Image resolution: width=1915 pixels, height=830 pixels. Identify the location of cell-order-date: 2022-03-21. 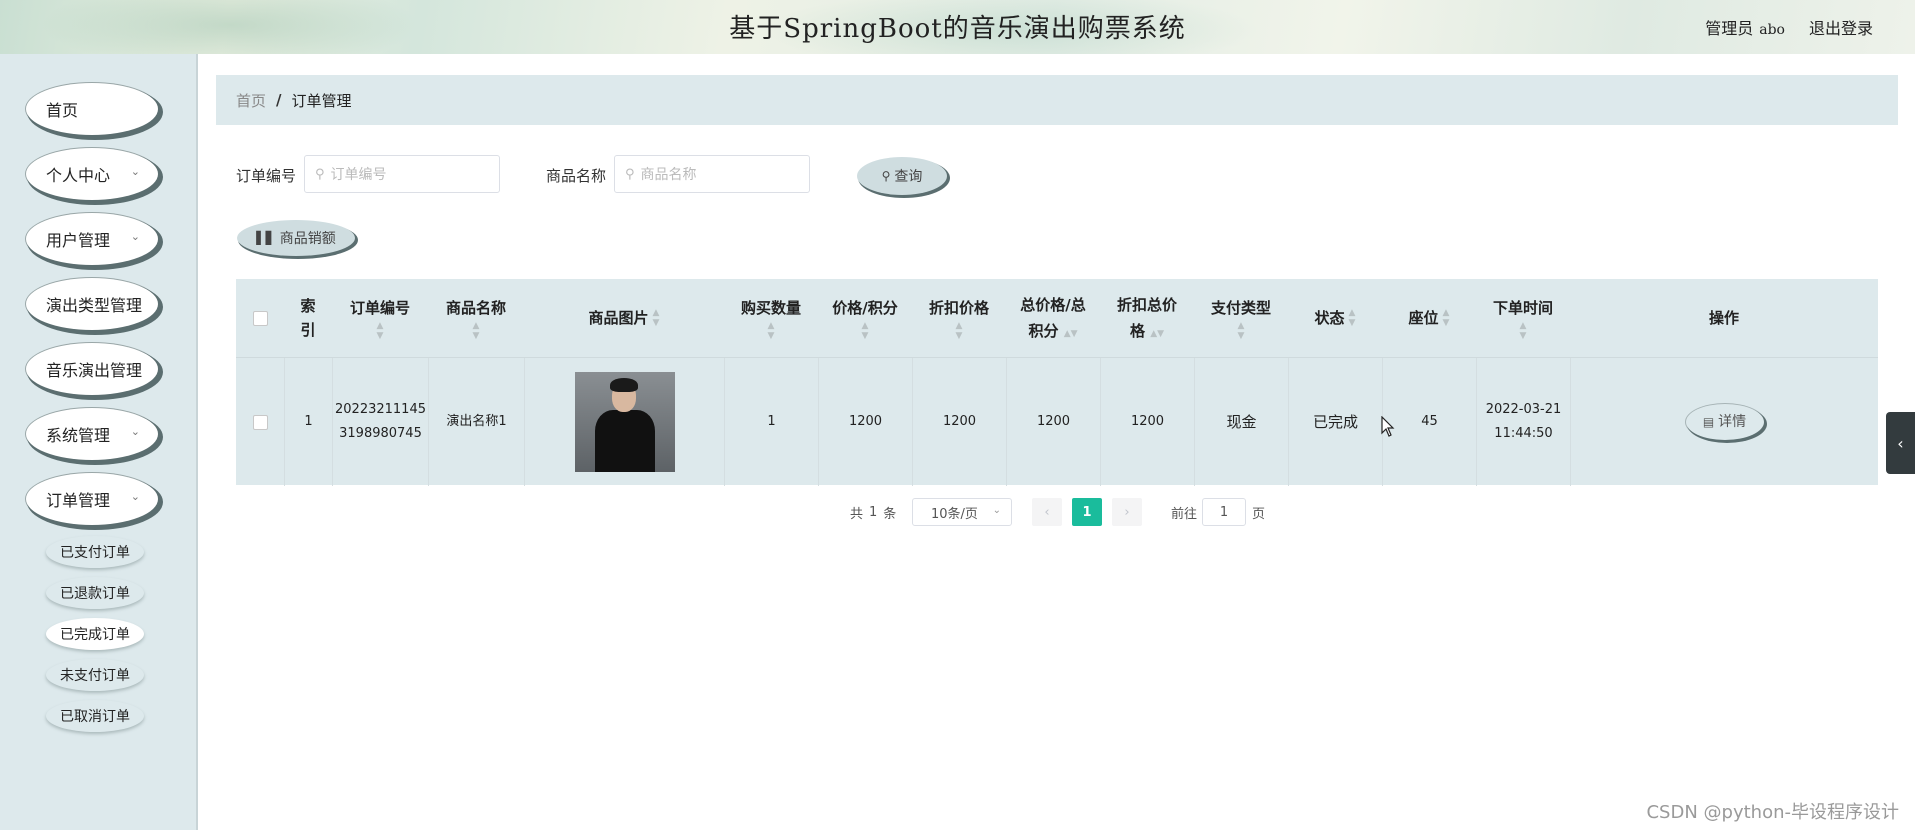
(1523, 409).